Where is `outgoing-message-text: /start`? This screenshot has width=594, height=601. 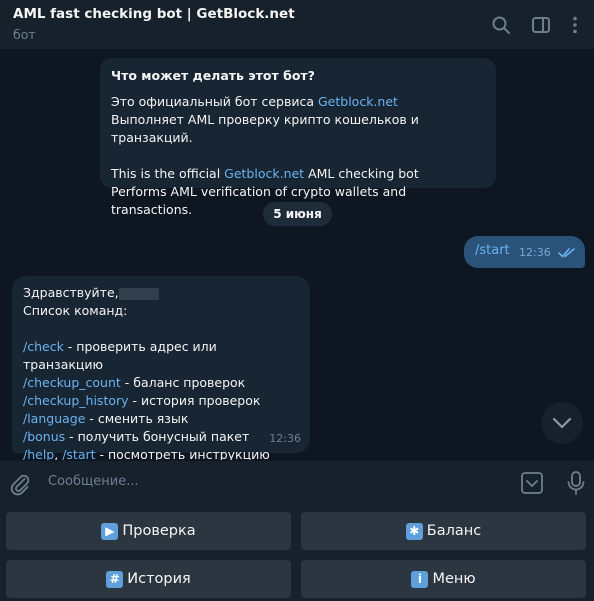
outgoing-message-text: /start is located at coordinates (492, 250).